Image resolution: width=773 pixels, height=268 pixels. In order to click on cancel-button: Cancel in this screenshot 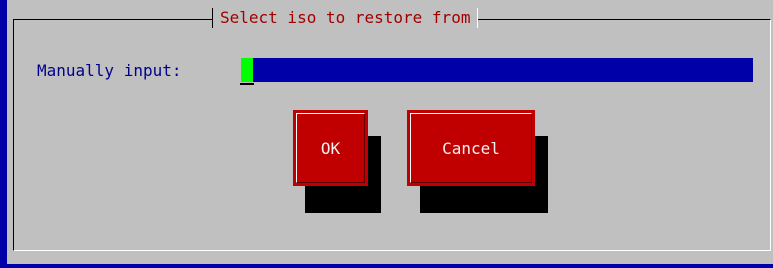, I will do `click(471, 148)`.